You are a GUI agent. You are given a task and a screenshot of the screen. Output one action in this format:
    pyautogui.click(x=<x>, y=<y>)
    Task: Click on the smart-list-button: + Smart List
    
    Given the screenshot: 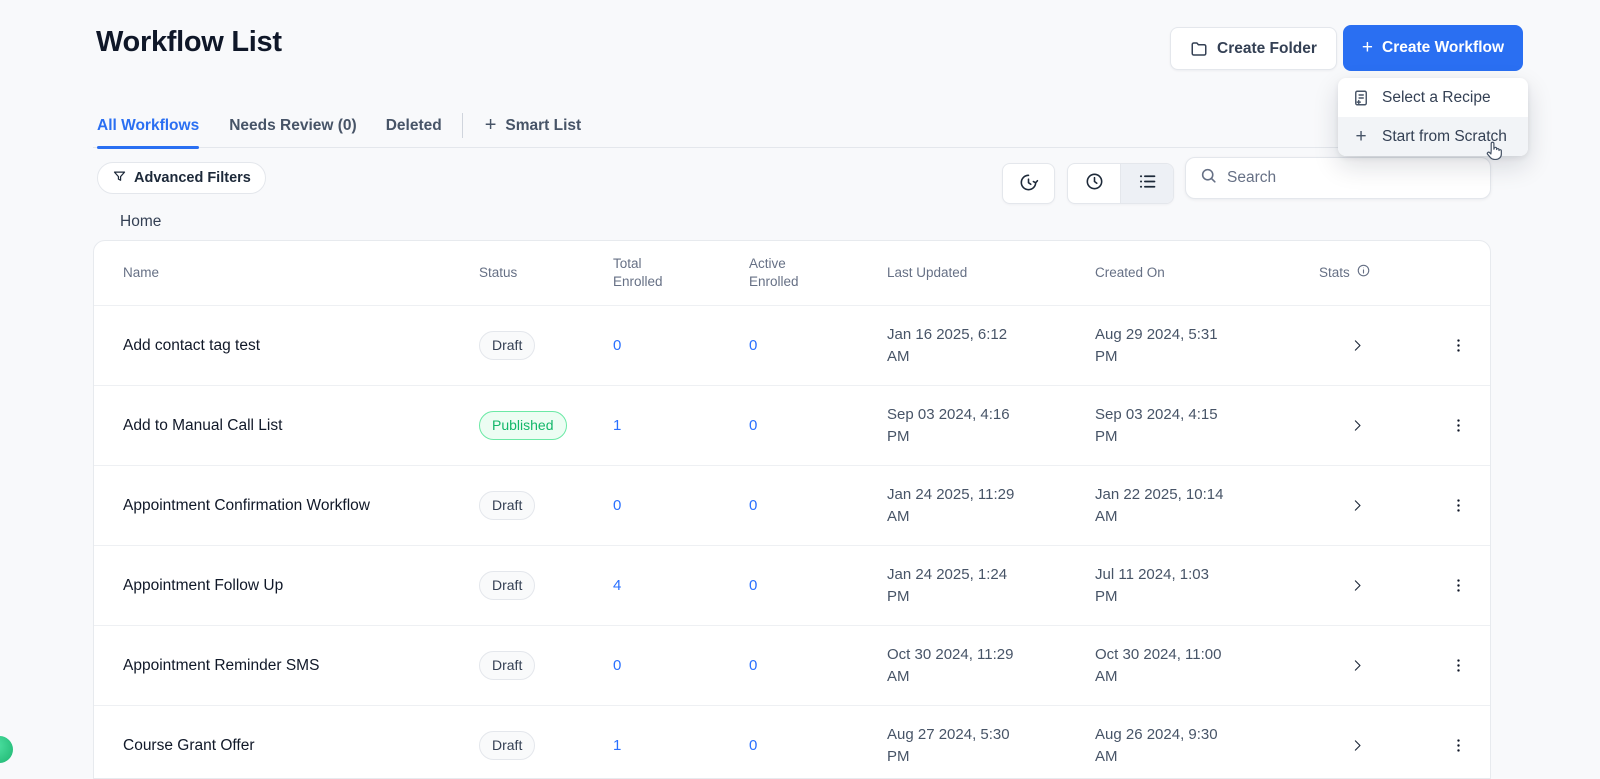 What is the action you would take?
    pyautogui.click(x=533, y=126)
    